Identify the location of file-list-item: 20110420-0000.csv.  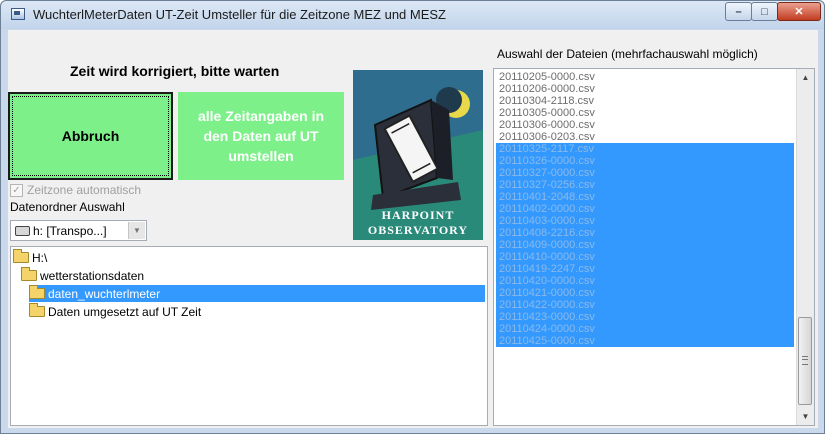
(645, 281).